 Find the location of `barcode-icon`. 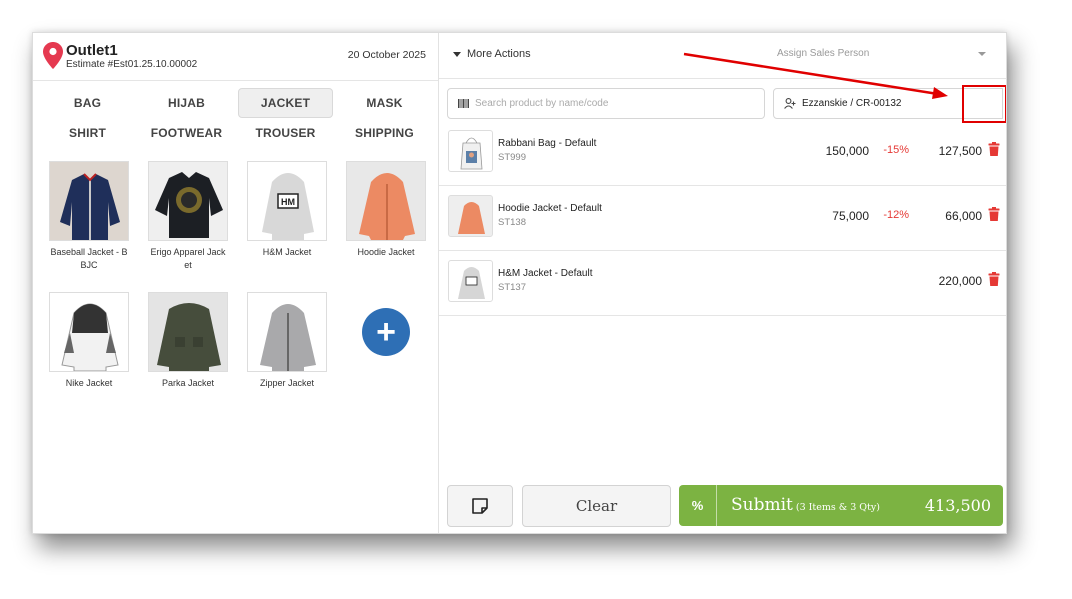

barcode-icon is located at coordinates (463, 103).